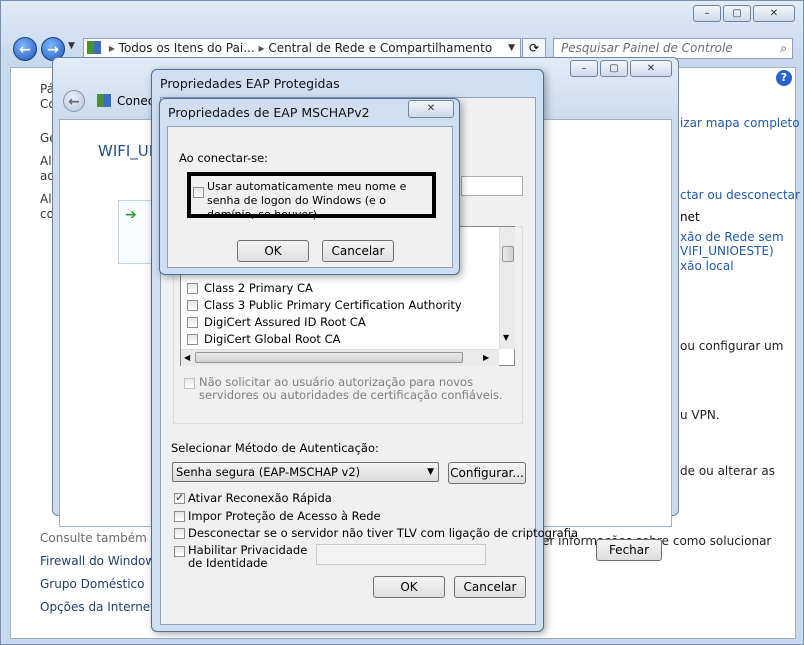  Describe the element at coordinates (179, 533) in the screenshot. I see `tlv-checkbox` at that location.